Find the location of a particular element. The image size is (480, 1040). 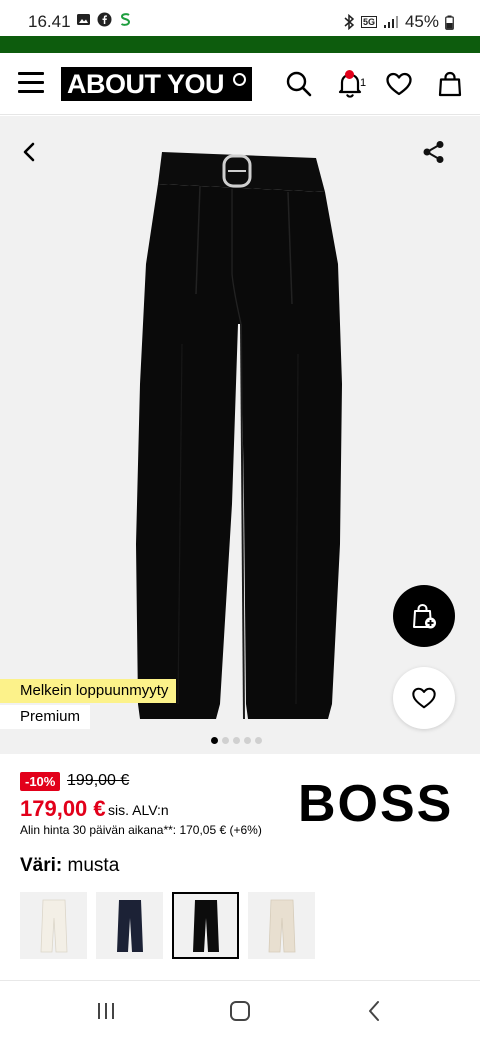

color-value: musta is located at coordinates (93, 865).